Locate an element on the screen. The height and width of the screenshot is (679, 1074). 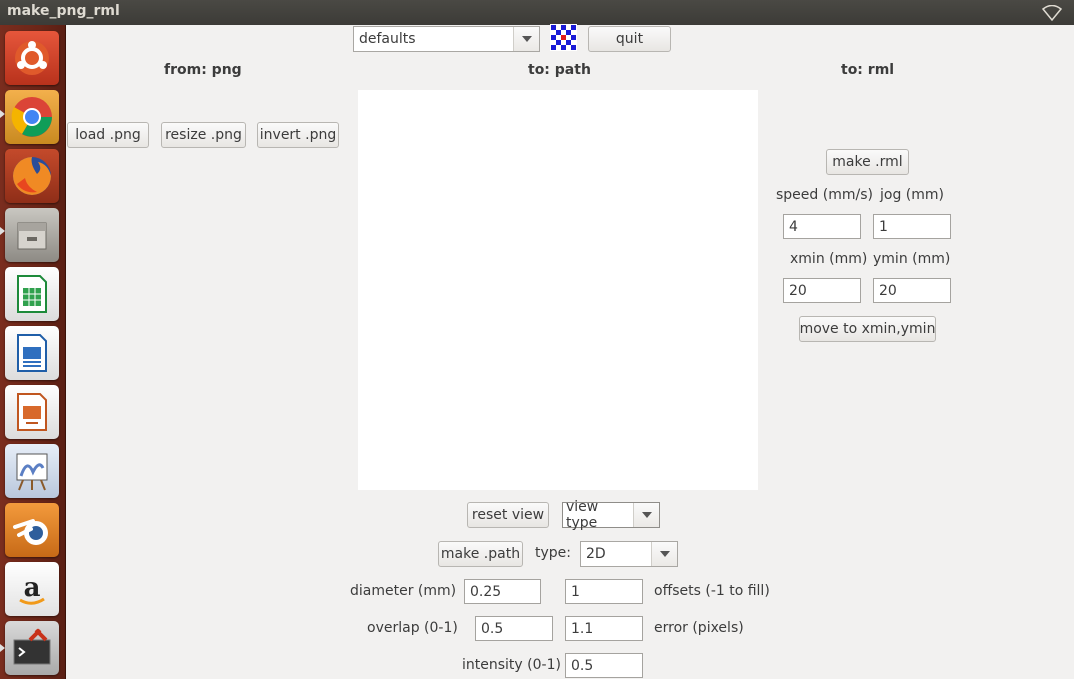
ymin-label: ymin (mm) is located at coordinates (912, 259).